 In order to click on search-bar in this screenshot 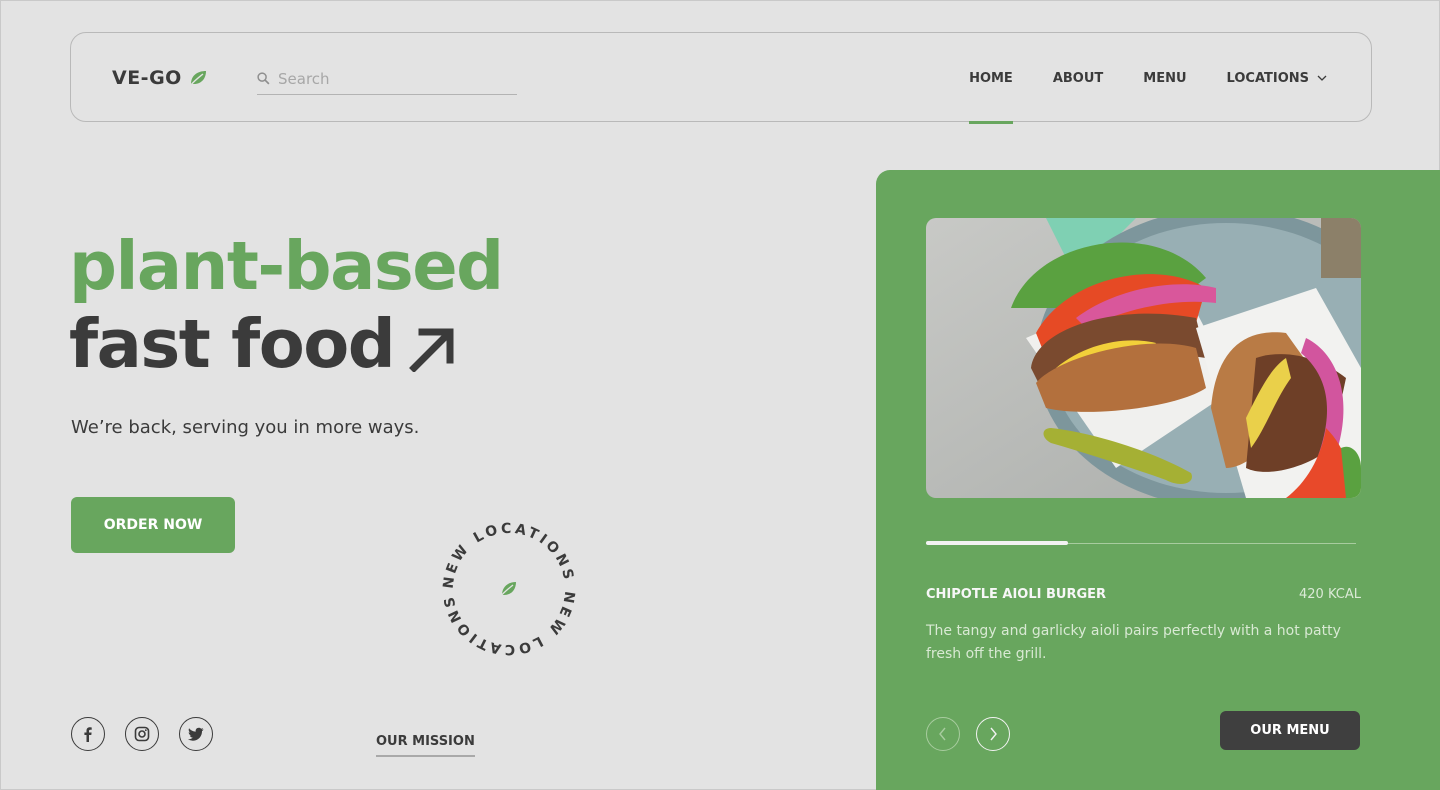, I will do `click(387, 79)`.